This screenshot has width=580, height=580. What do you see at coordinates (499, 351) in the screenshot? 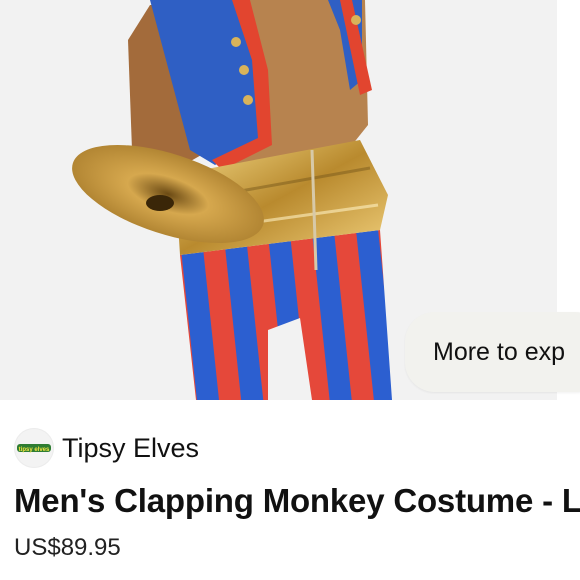
I see `more-button-label: More to exp` at bounding box center [499, 351].